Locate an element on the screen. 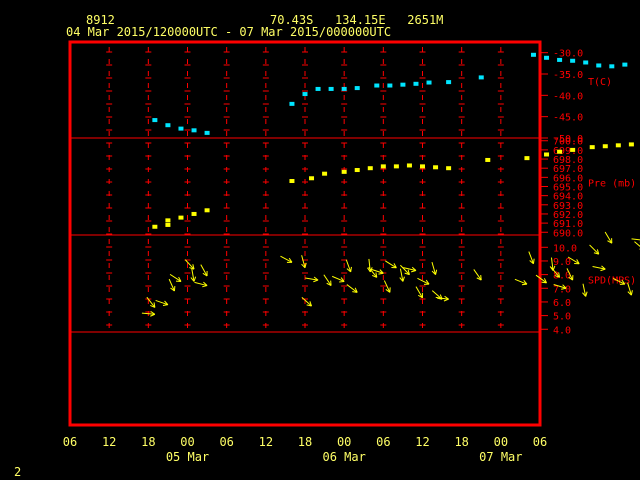 The height and width of the screenshot is (480, 640). y-axis-label: T(C) is located at coordinates (600, 82).